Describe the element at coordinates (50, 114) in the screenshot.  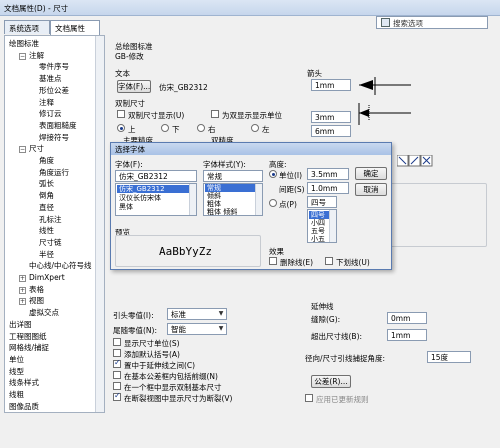
I see `tree-item: 修订云` at that location.